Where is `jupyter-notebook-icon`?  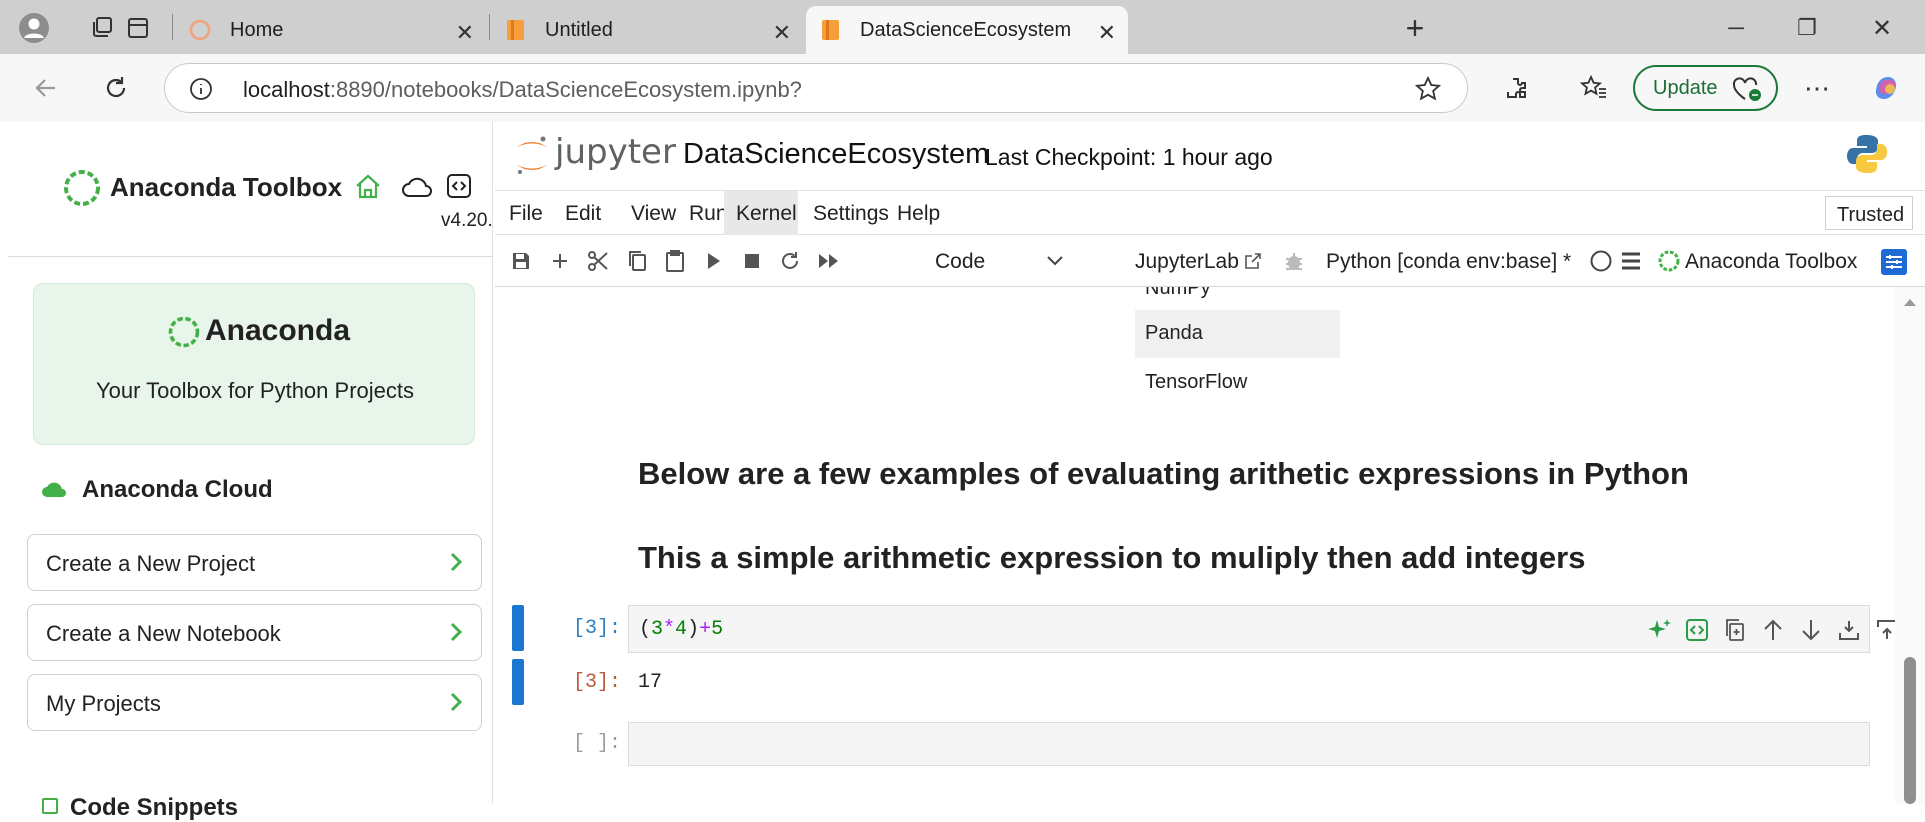
jupyter-notebook-icon is located at coordinates (831, 30).